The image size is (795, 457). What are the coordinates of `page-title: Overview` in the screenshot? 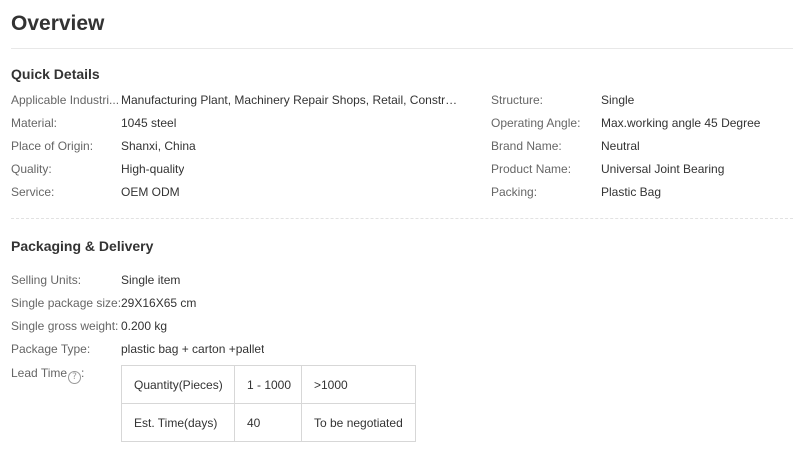 It's located at (58, 23).